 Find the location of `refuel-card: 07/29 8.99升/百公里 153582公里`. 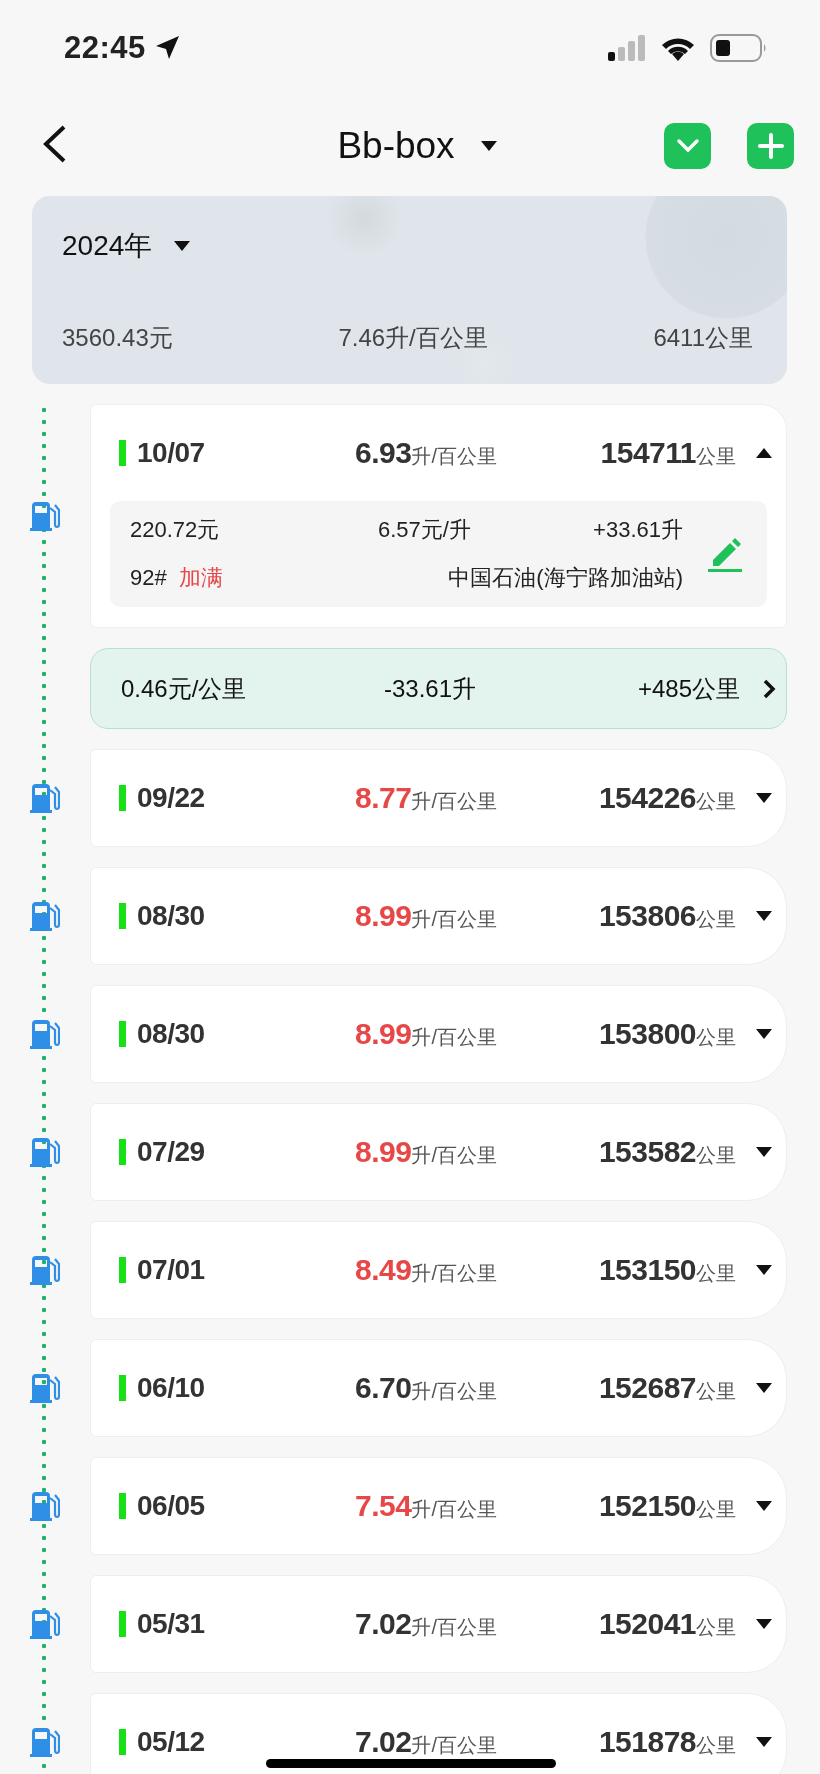

refuel-card: 07/29 8.99升/百公里 153582公里 is located at coordinates (438, 1152).